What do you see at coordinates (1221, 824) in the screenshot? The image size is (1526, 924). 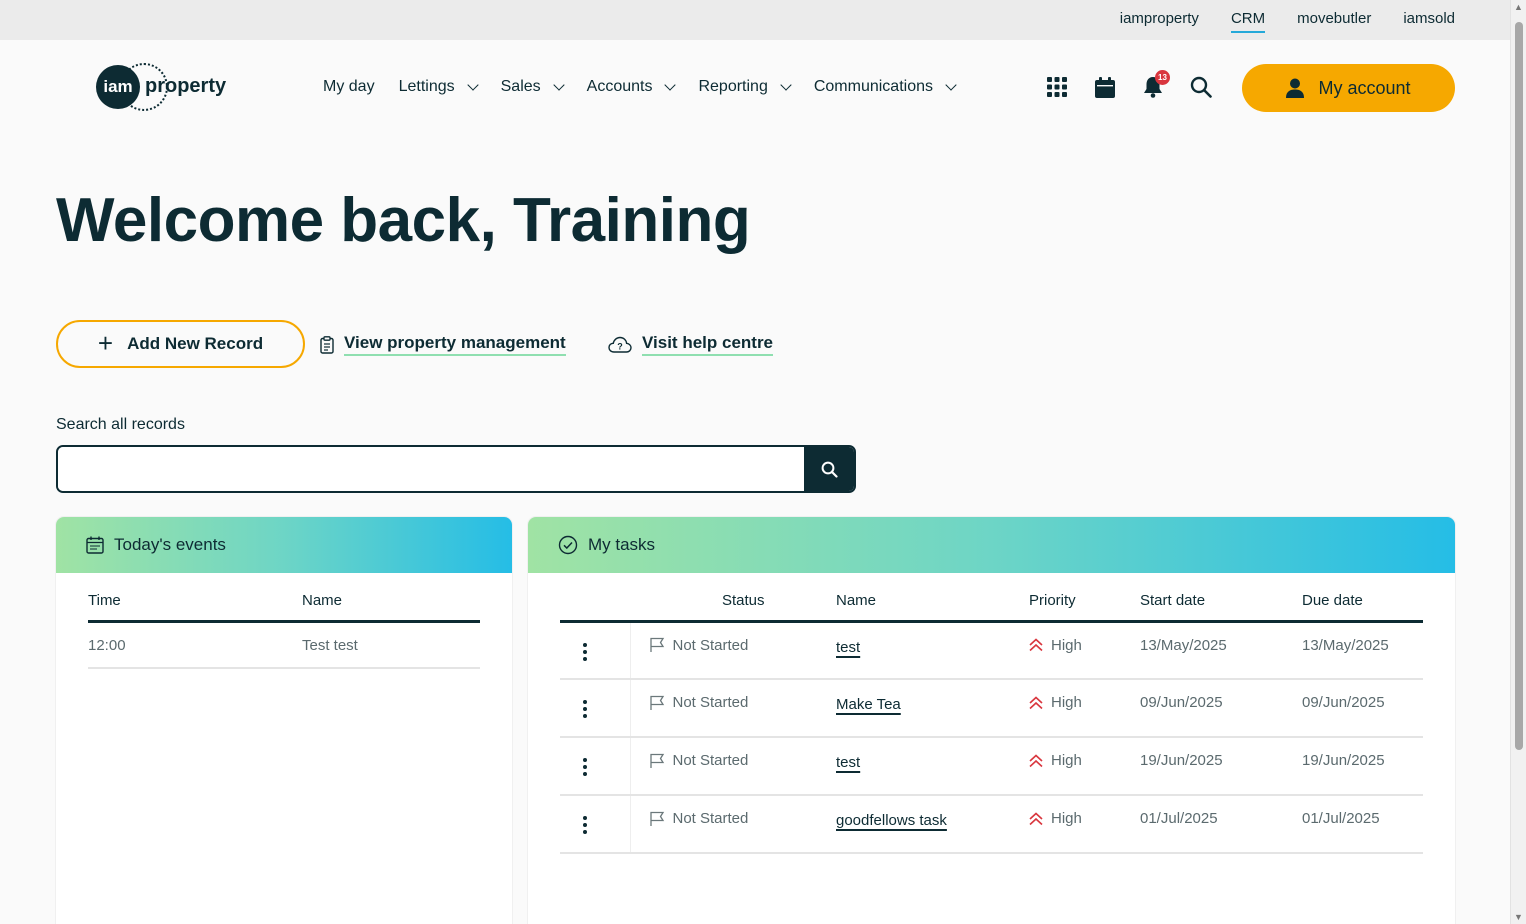 I see `task-start-date: 01/Jul/2025` at bounding box center [1221, 824].